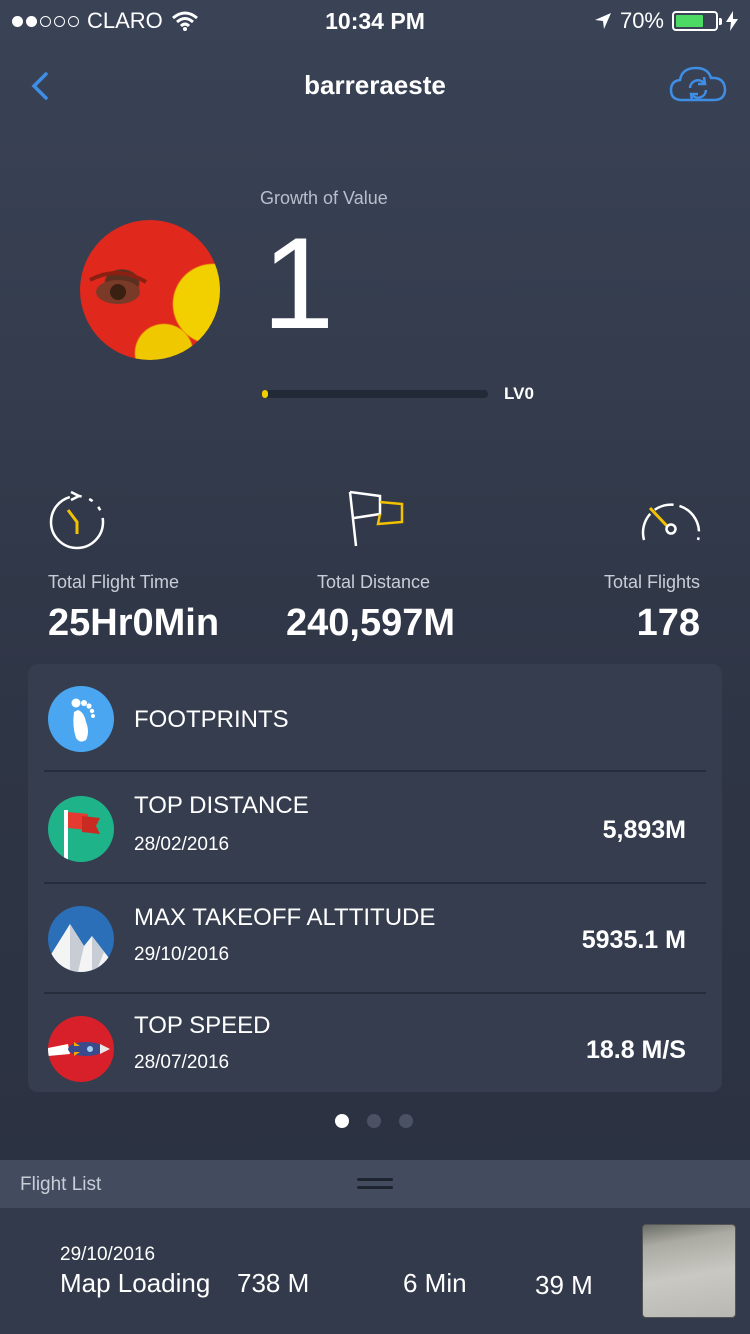  What do you see at coordinates (666, 21) in the screenshot?
I see `battery-group: 70%` at bounding box center [666, 21].